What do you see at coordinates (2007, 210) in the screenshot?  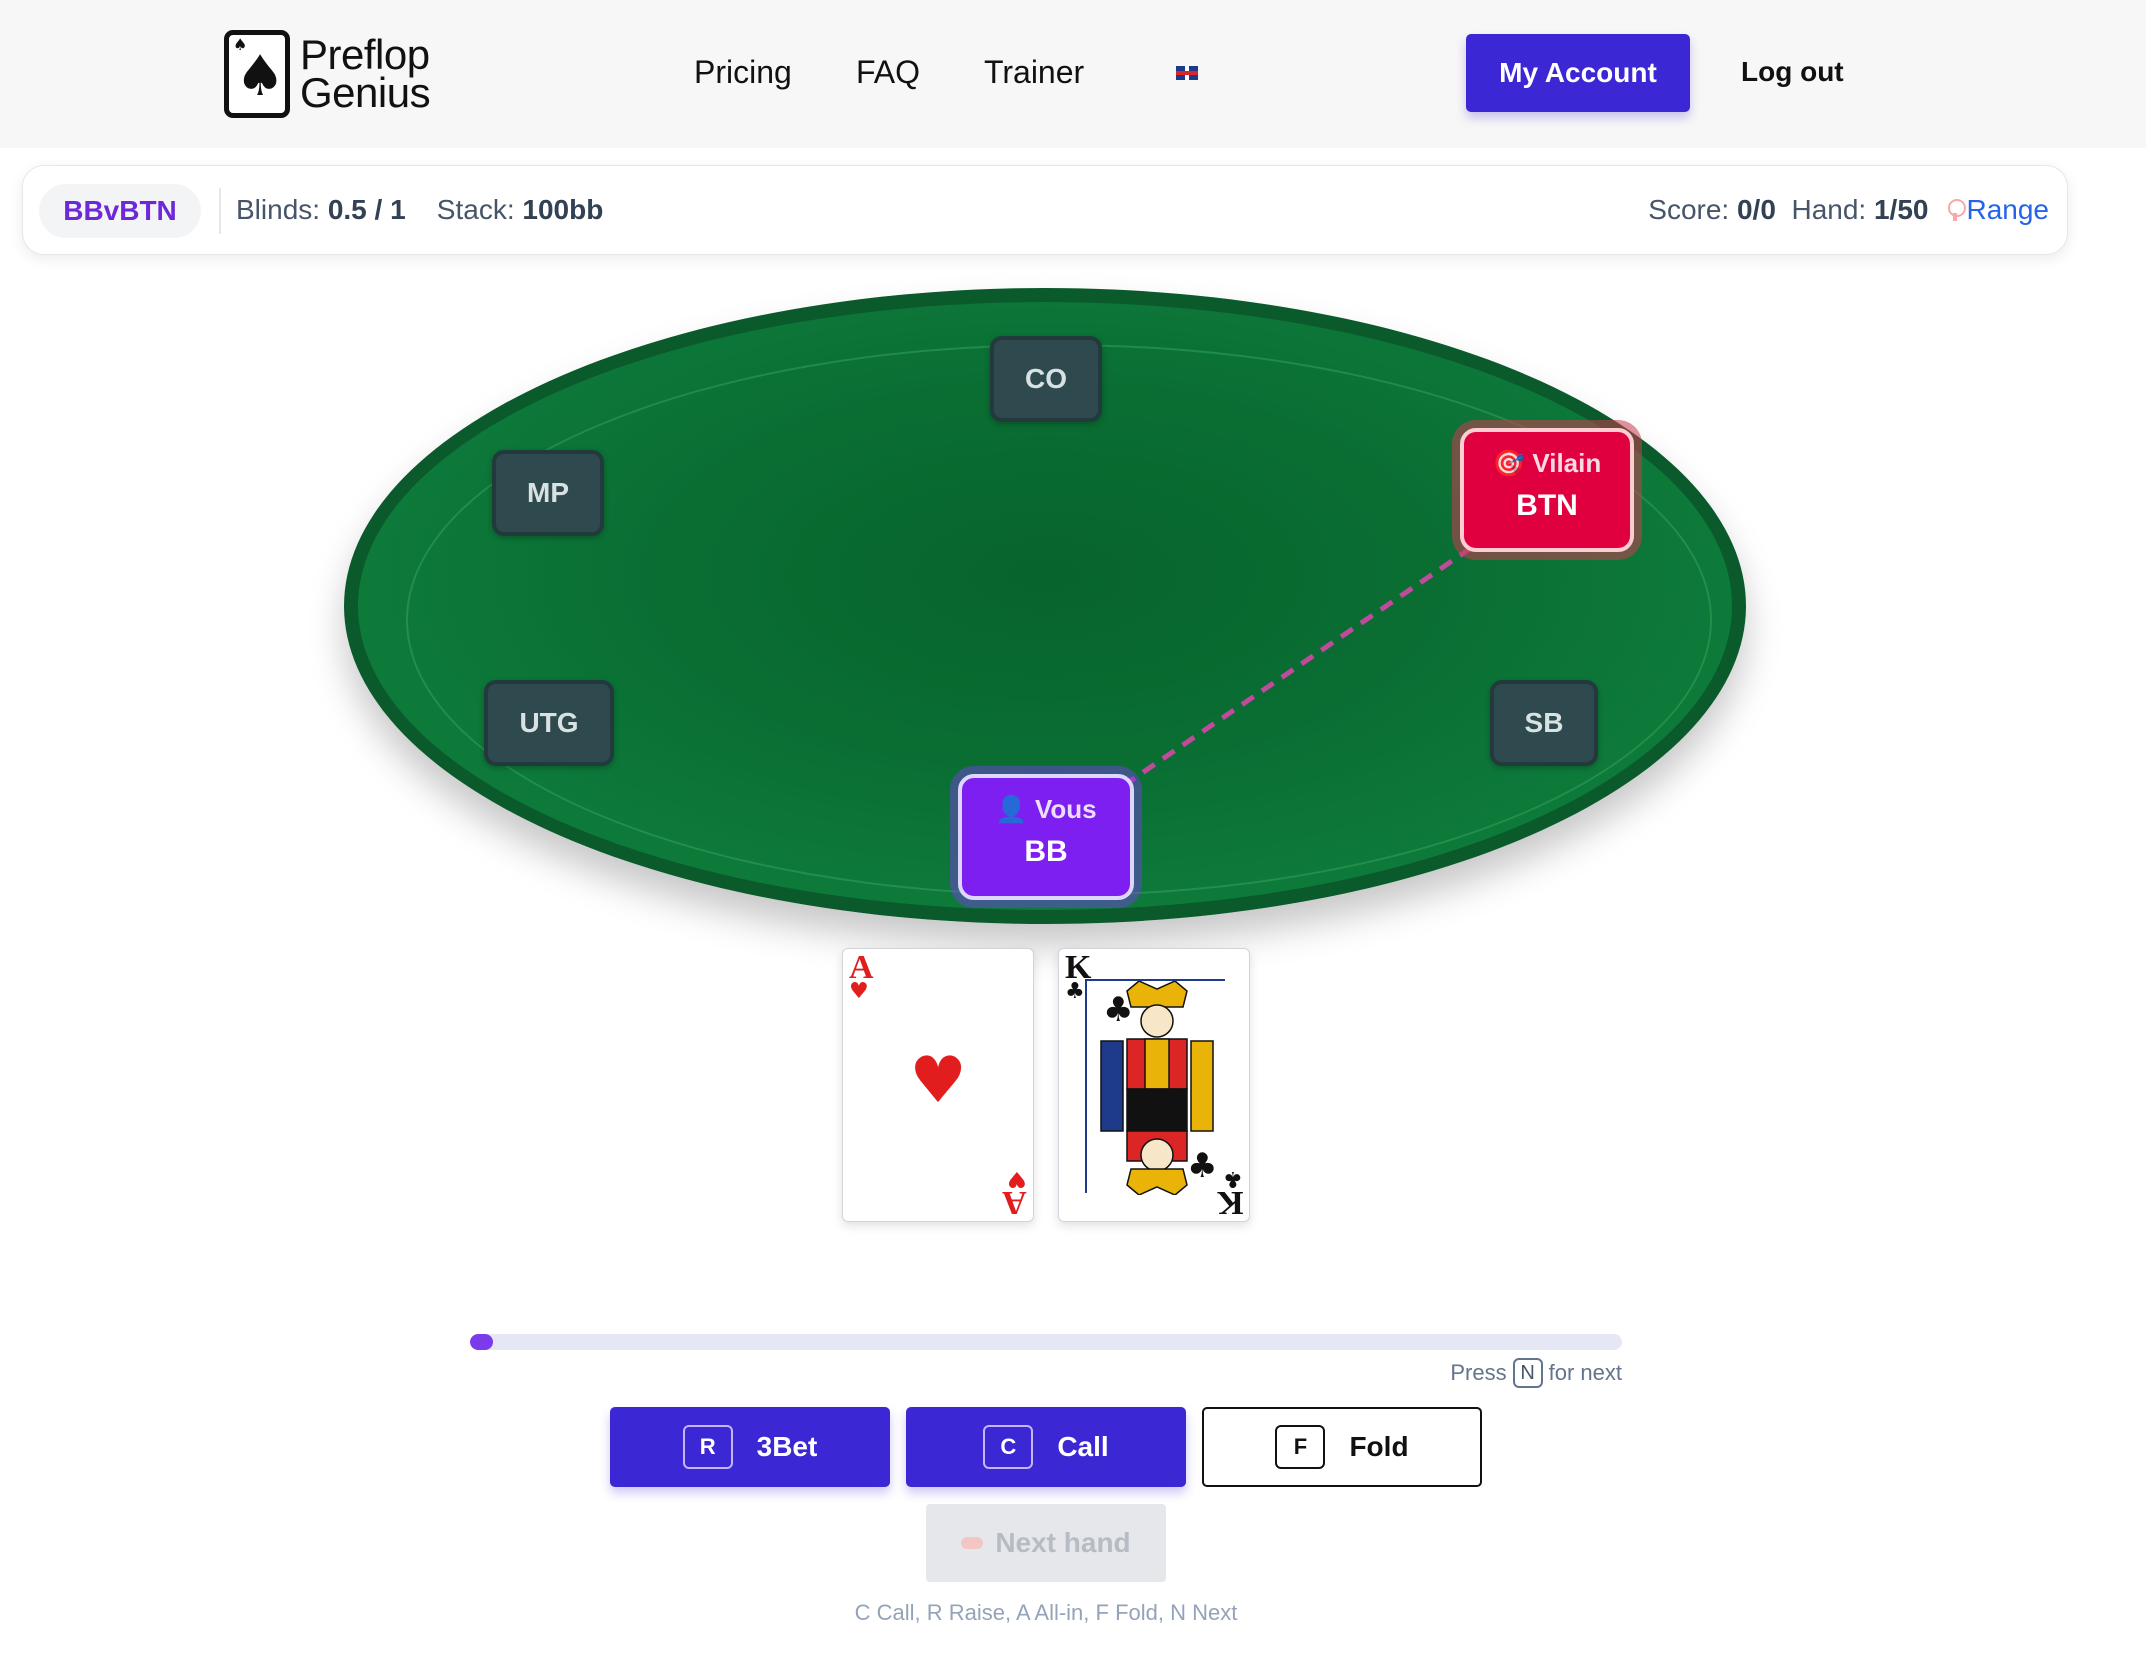 I see `range-link: Range` at bounding box center [2007, 210].